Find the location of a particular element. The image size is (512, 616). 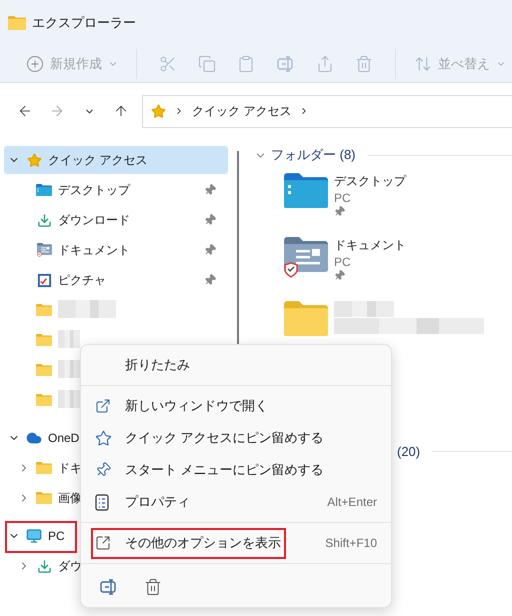

properties-icon is located at coordinates (102, 502).